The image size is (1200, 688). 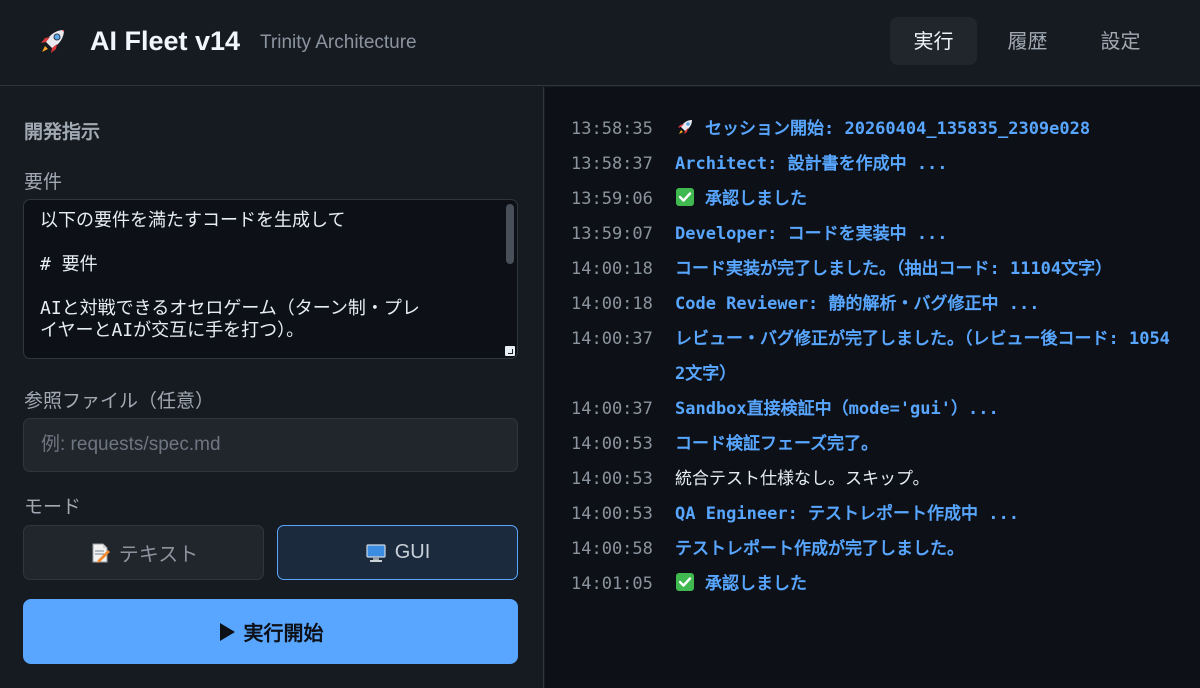 I want to click on log-timestamp: 14:00:58, so click(x=612, y=549).